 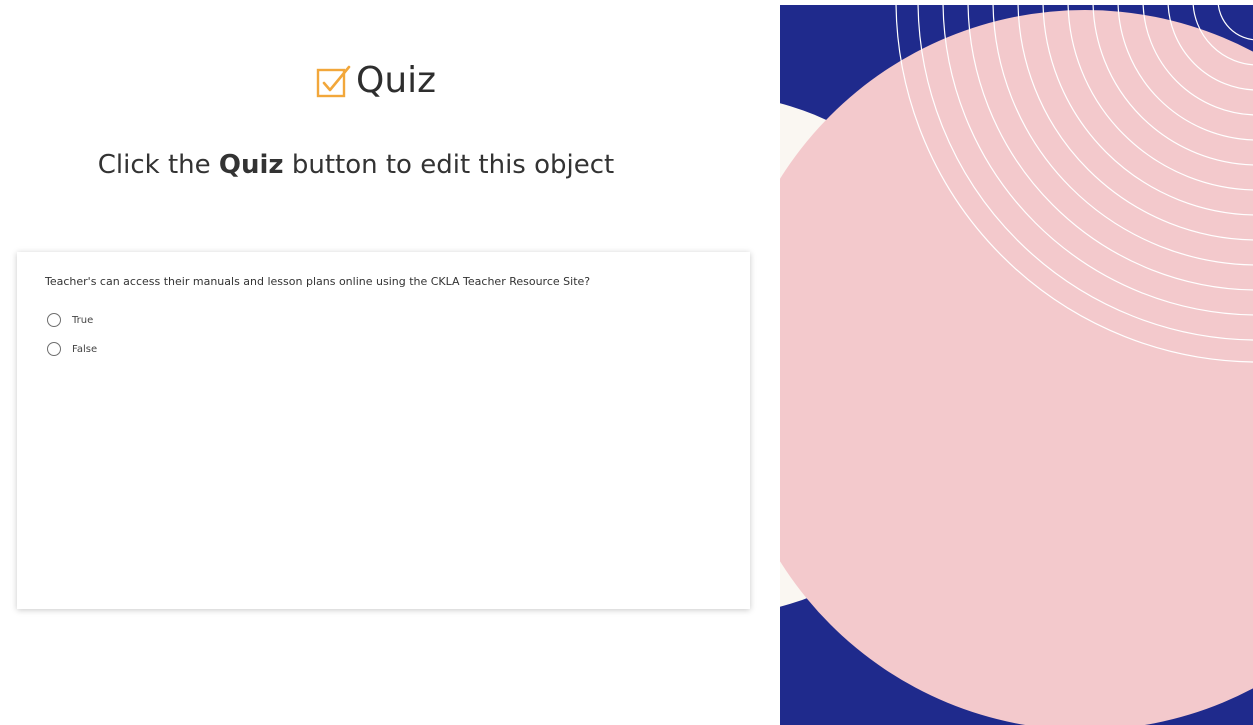 What do you see at coordinates (85, 349) in the screenshot?
I see `option-label-false: False` at bounding box center [85, 349].